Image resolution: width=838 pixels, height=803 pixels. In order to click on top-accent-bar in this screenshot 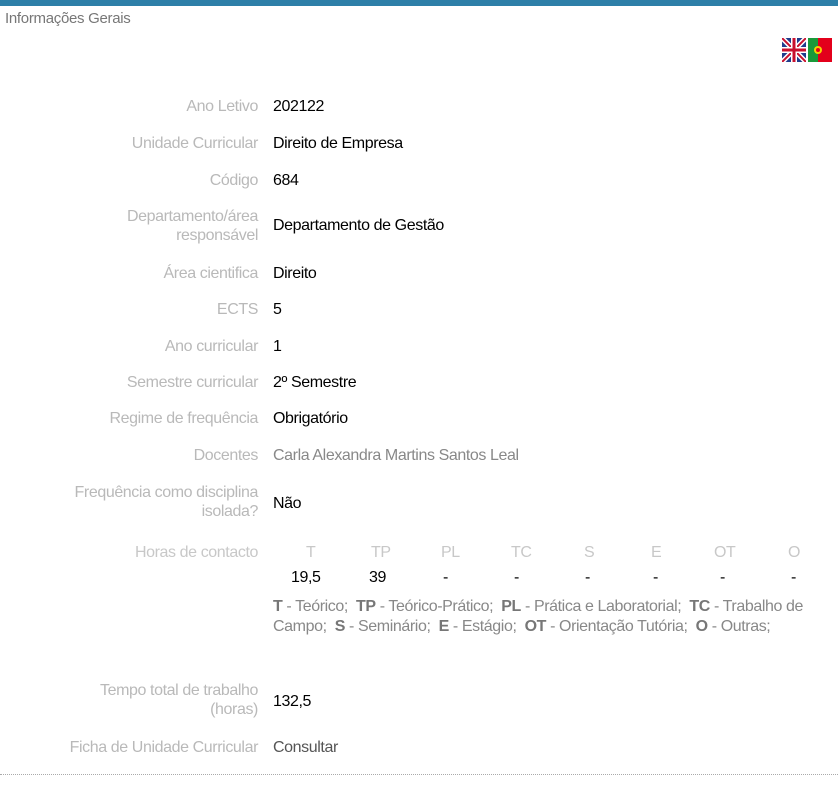, I will do `click(419, 3)`.